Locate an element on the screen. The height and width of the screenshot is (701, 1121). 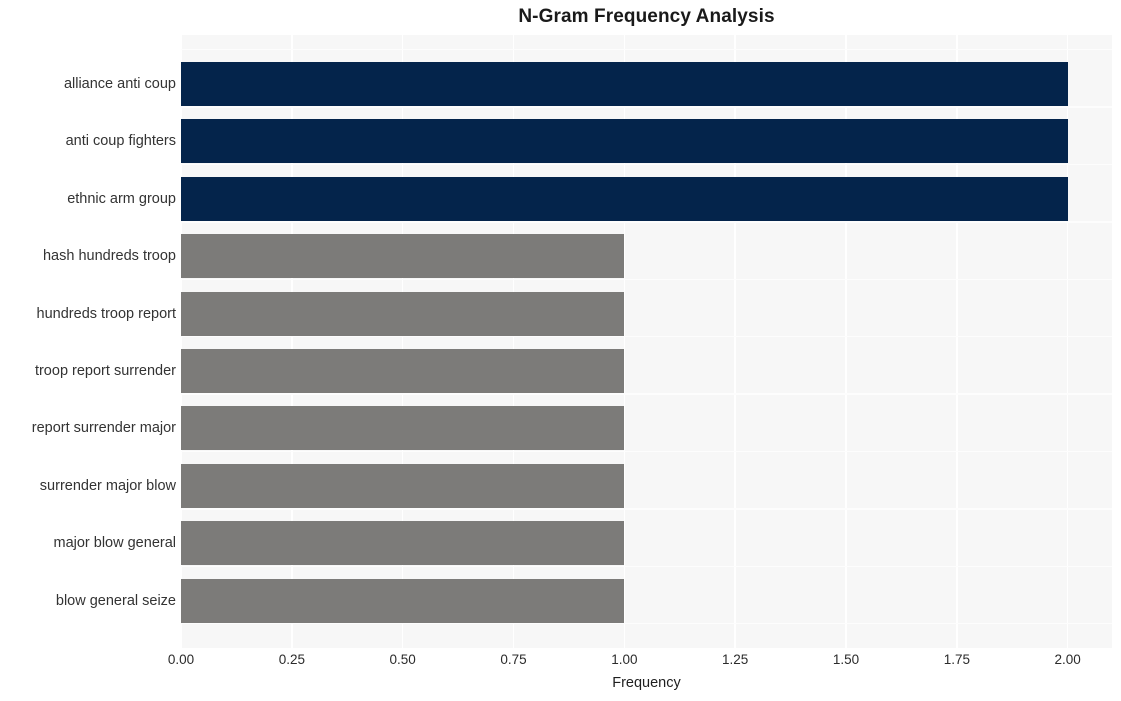
x-axis-tick-label: 0.25 is located at coordinates (291, 659).